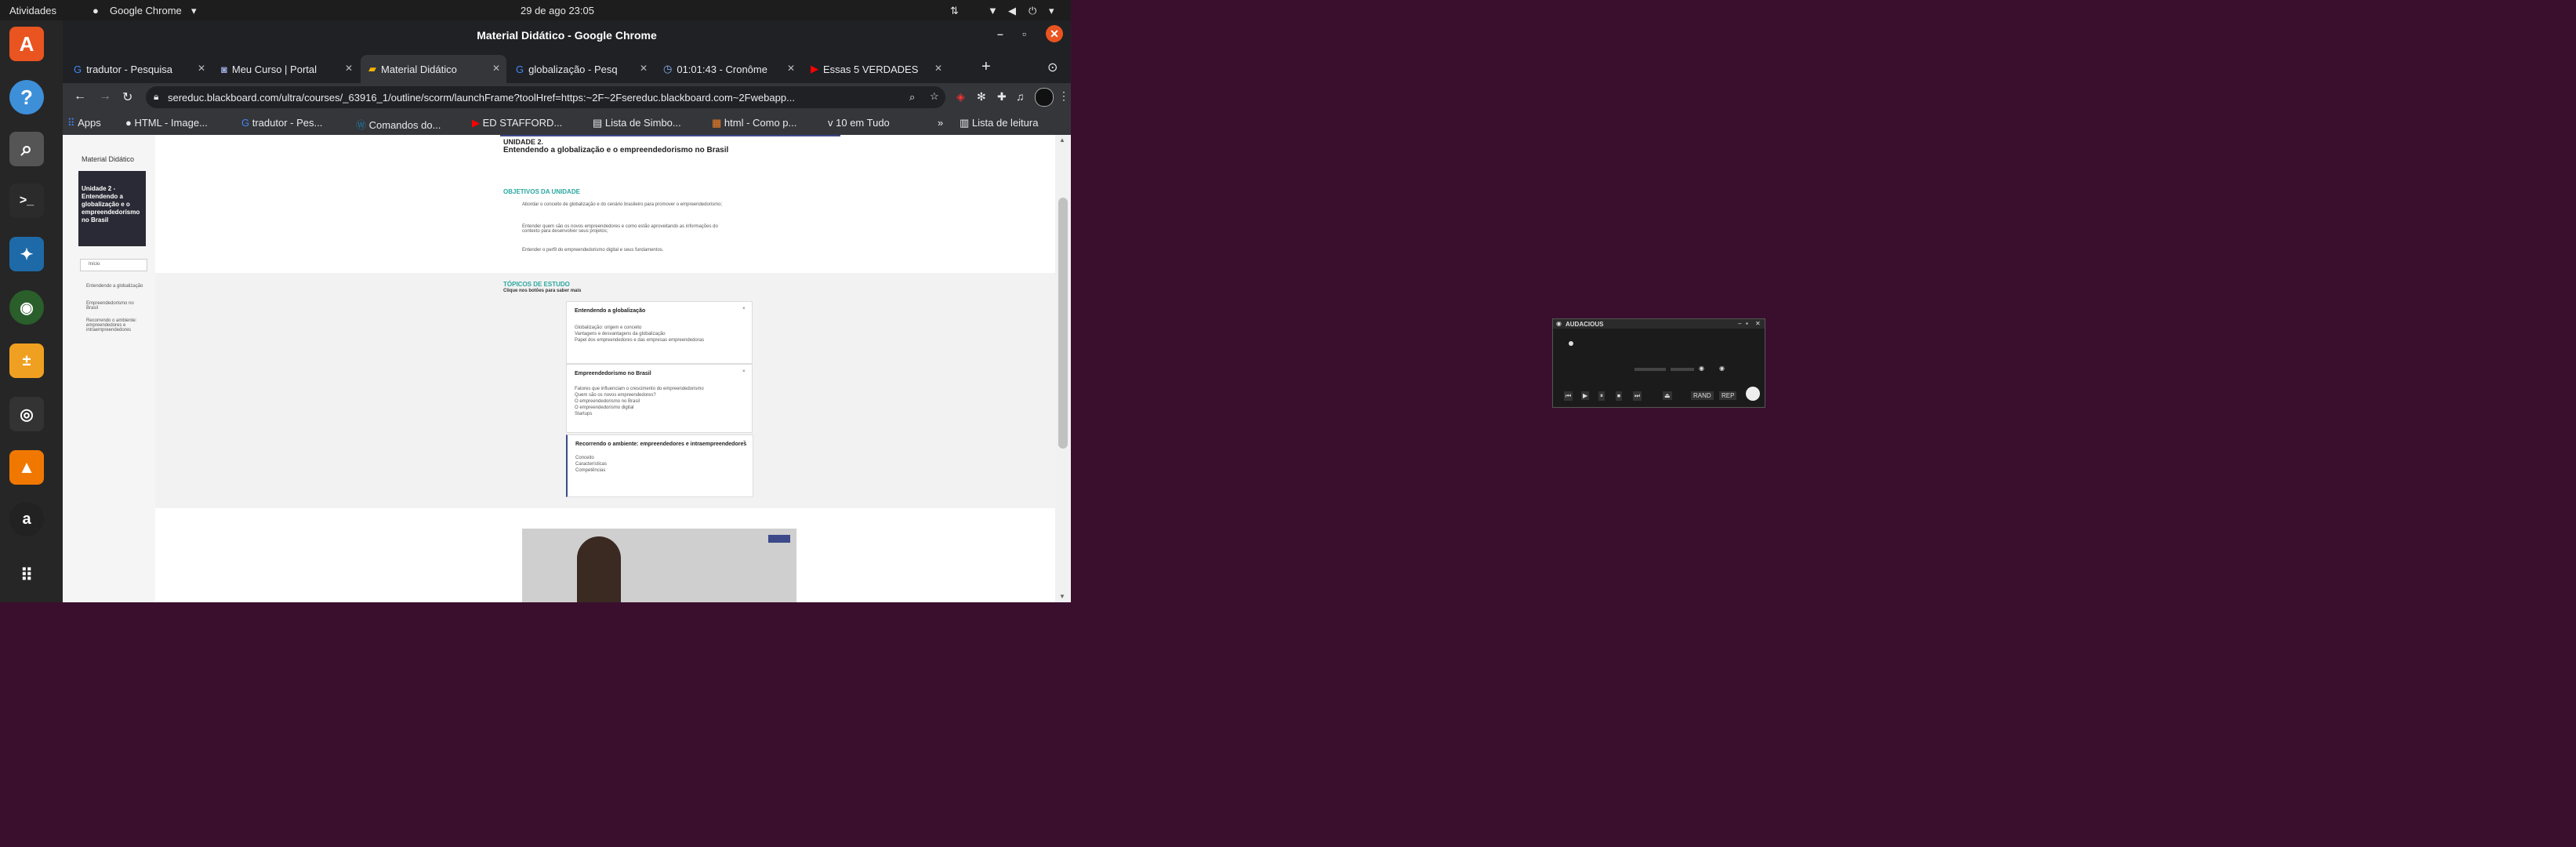 The width and height of the screenshot is (2576, 847). I want to click on app-menu: Google Chrome, so click(146, 10).